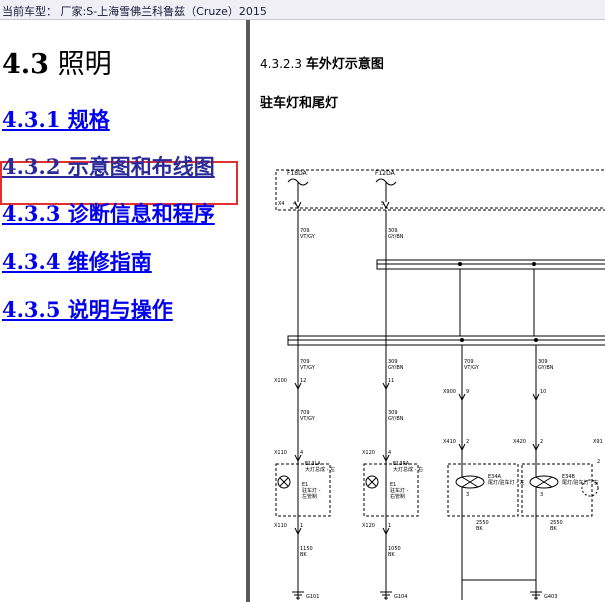 This screenshot has width=605, height=602. I want to click on wire-w2-color: GY/BN, so click(396, 237).